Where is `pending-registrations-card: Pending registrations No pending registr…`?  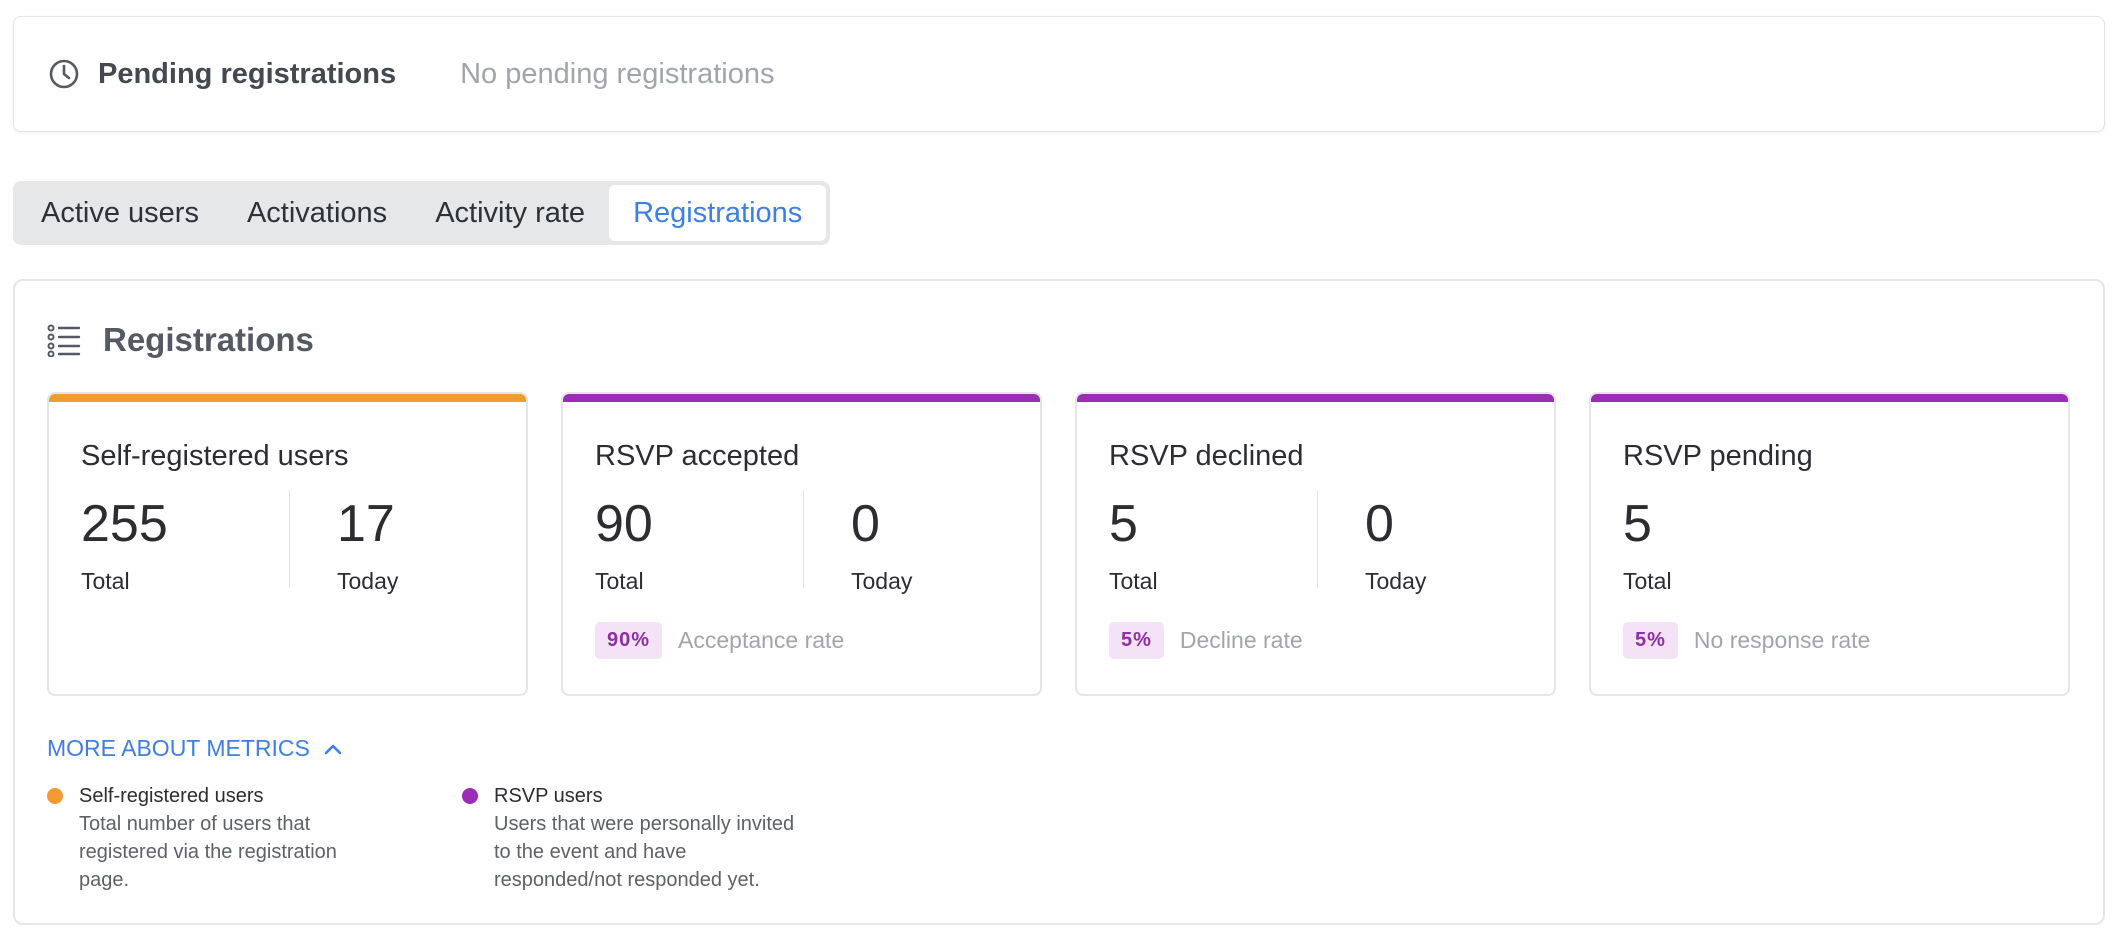
pending-registrations-card: Pending registrations No pending registr… is located at coordinates (1059, 74).